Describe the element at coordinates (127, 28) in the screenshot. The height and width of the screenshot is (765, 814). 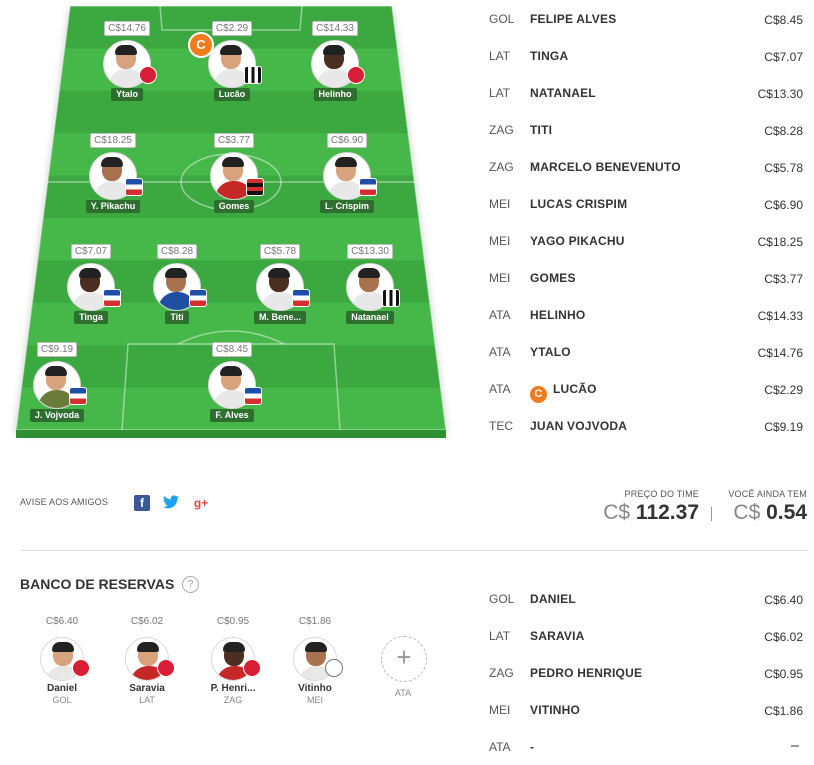
I see `player-price: C$14.76` at that location.